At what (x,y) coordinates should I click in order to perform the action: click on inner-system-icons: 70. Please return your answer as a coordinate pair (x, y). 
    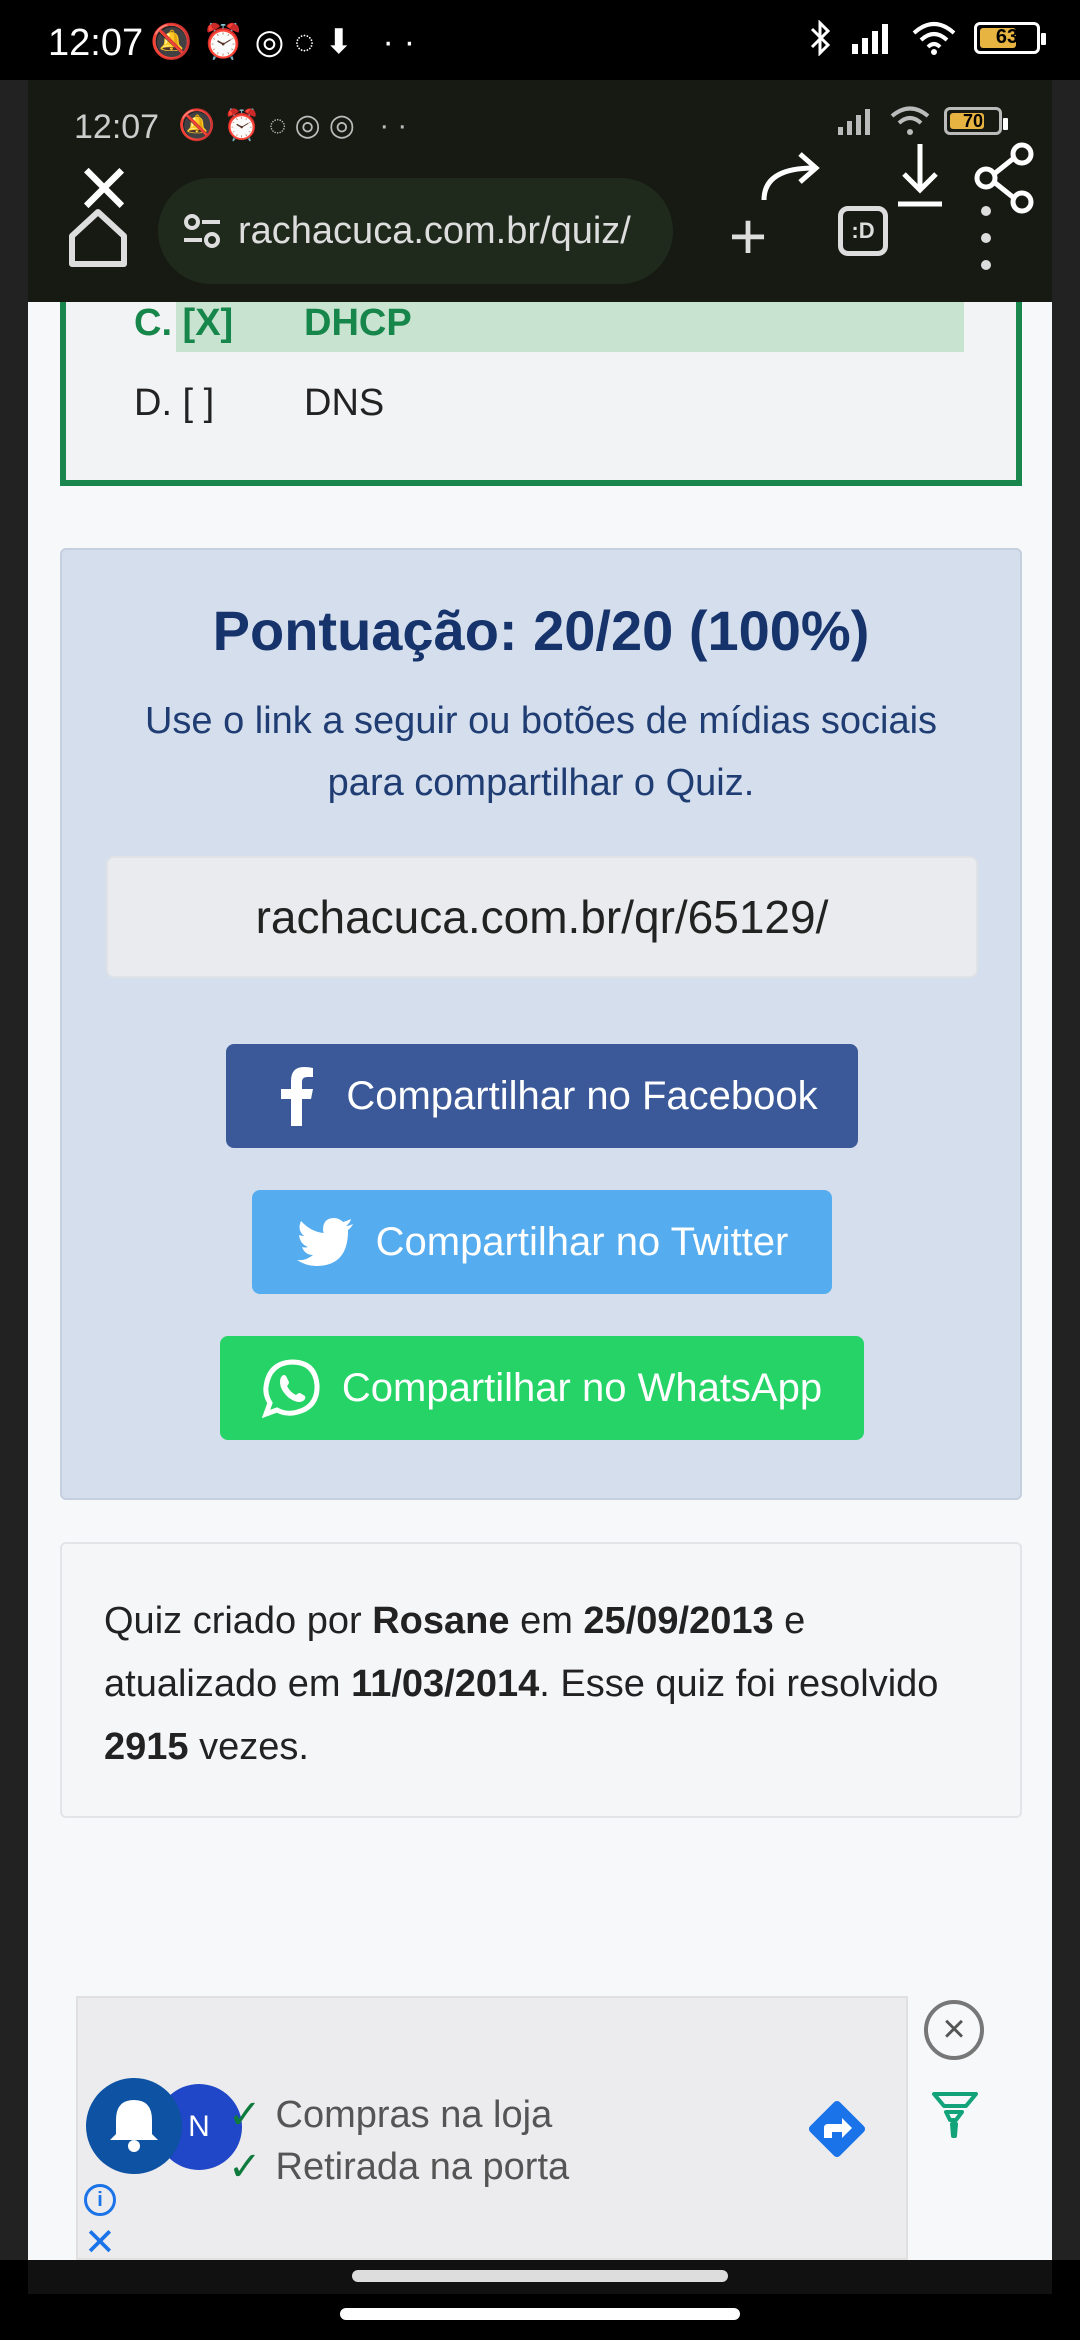
    Looking at the image, I should click on (922, 121).